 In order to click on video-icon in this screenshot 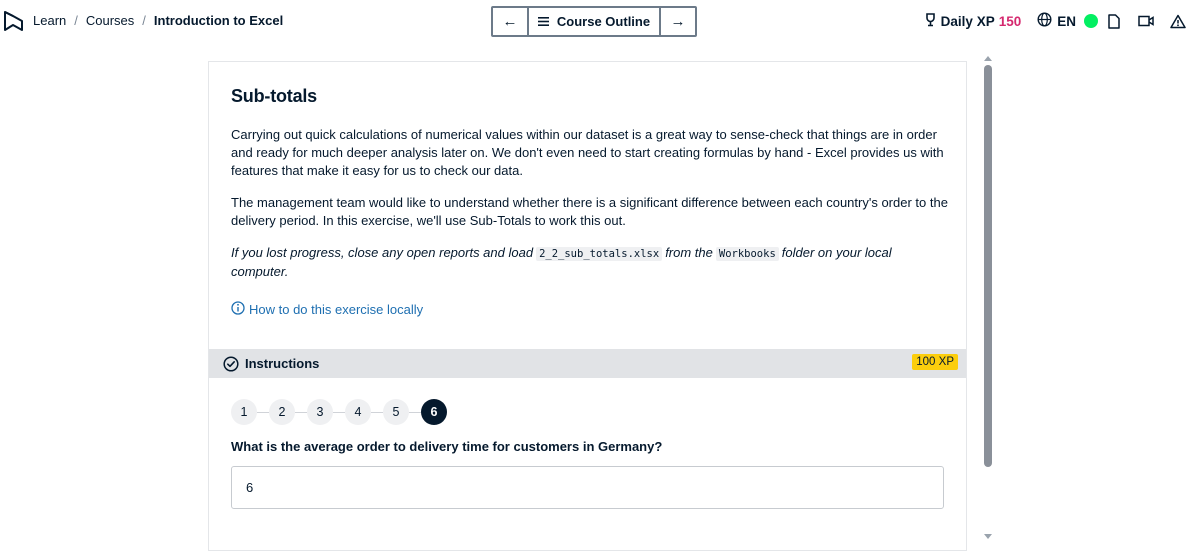, I will do `click(1146, 21)`.